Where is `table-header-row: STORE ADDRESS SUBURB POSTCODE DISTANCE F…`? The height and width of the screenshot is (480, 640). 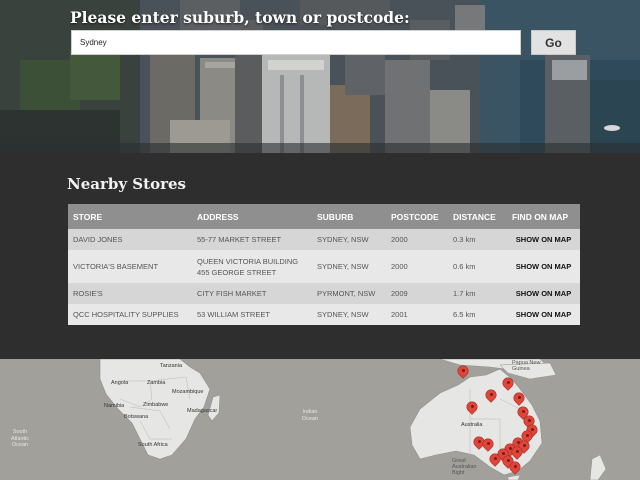 table-header-row: STORE ADDRESS SUBURB POSTCODE DISTANCE F… is located at coordinates (324, 216).